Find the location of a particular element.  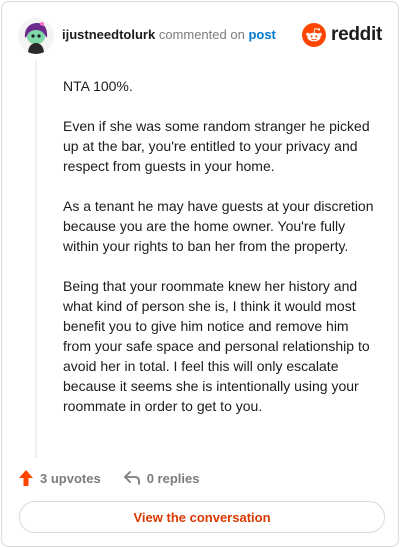

post-link: post is located at coordinates (261, 34).